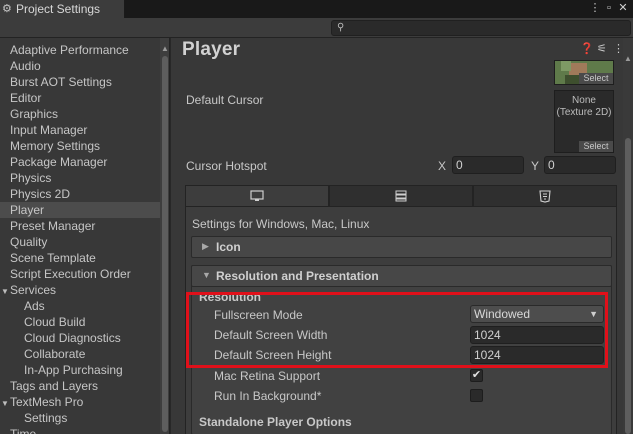 The height and width of the screenshot is (434, 633). I want to click on standalone-player-heading: Standalone Player Options, so click(275, 422).